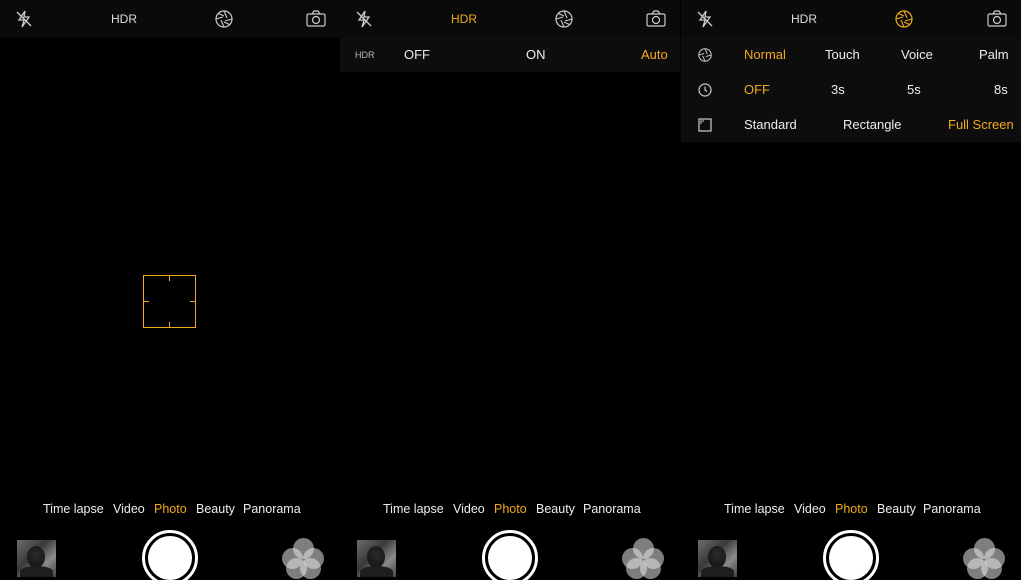 Image resolution: width=1021 pixels, height=580 pixels. What do you see at coordinates (757, 89) in the screenshot?
I see `timer-option-off: OFF` at bounding box center [757, 89].